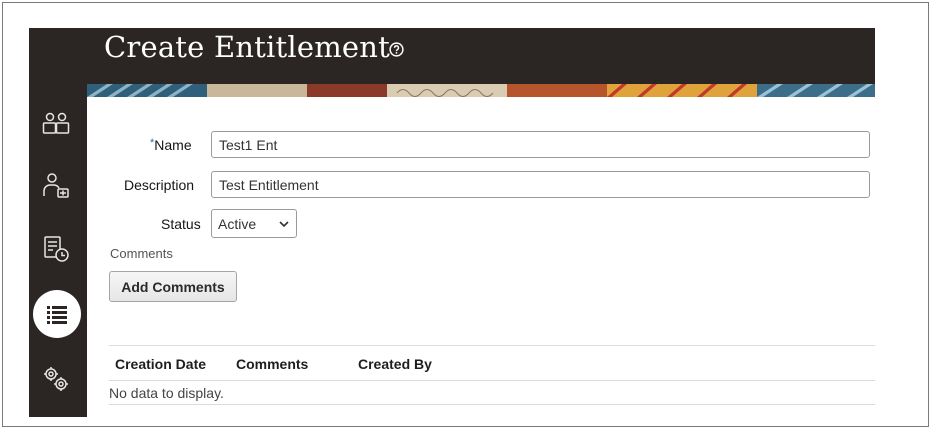  What do you see at coordinates (395, 364) in the screenshot?
I see `column-header-created-by: Created By` at bounding box center [395, 364].